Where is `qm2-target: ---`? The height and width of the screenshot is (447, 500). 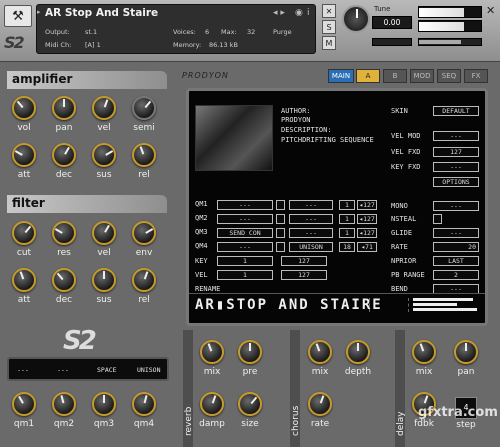
qm2-target: --- is located at coordinates (311, 219).